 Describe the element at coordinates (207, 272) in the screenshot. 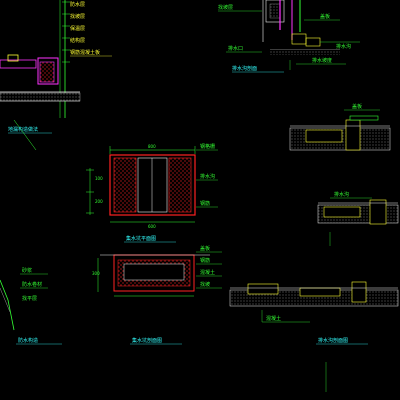

I see `label-bottom-box-3: 混凝土` at that location.